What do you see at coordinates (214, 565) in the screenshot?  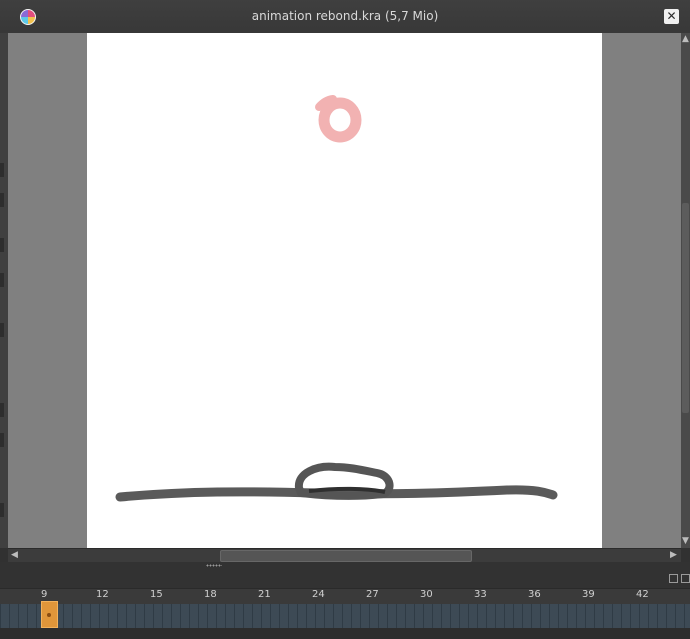 I see `splitter-grip-icon` at bounding box center [214, 565].